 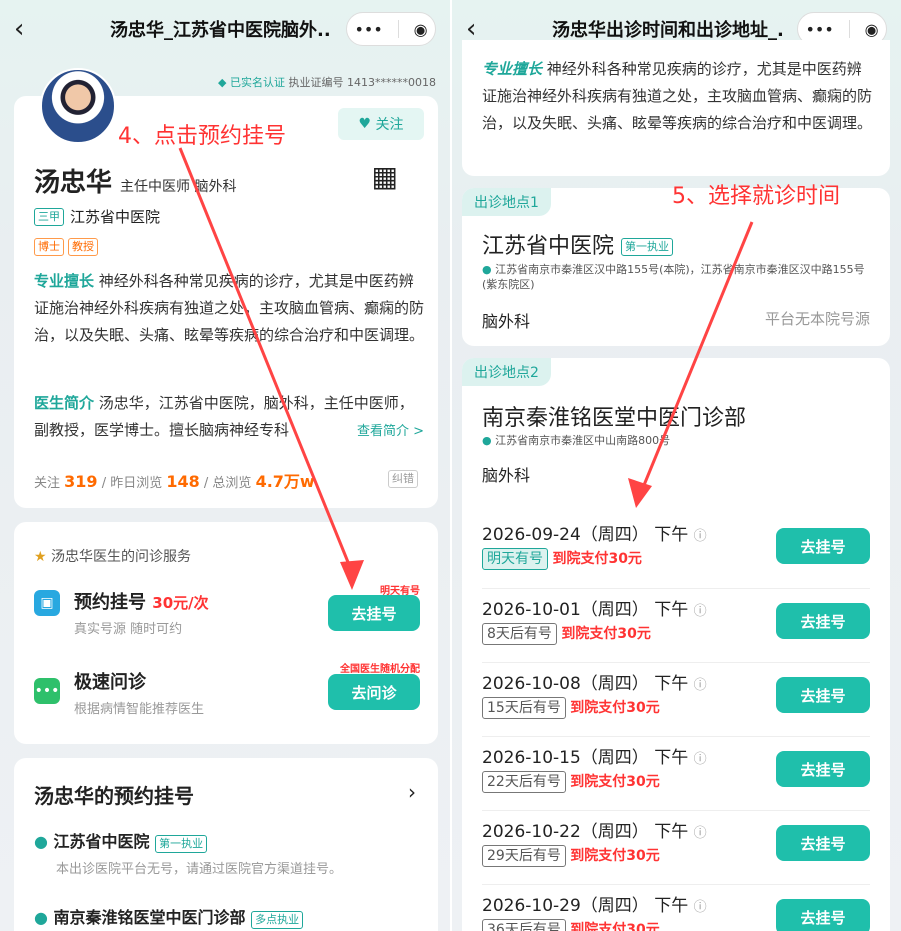 I want to click on schedule-status-row: 36天后有号 到院支付30元, so click(x=571, y=925).